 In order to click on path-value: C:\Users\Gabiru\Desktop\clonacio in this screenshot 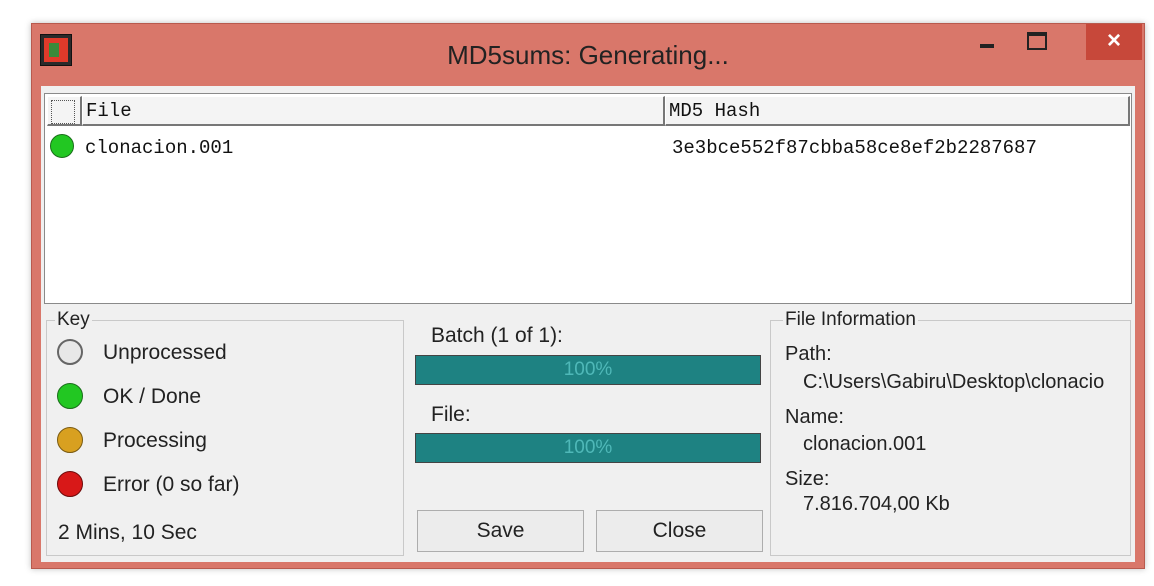, I will do `click(954, 382)`.